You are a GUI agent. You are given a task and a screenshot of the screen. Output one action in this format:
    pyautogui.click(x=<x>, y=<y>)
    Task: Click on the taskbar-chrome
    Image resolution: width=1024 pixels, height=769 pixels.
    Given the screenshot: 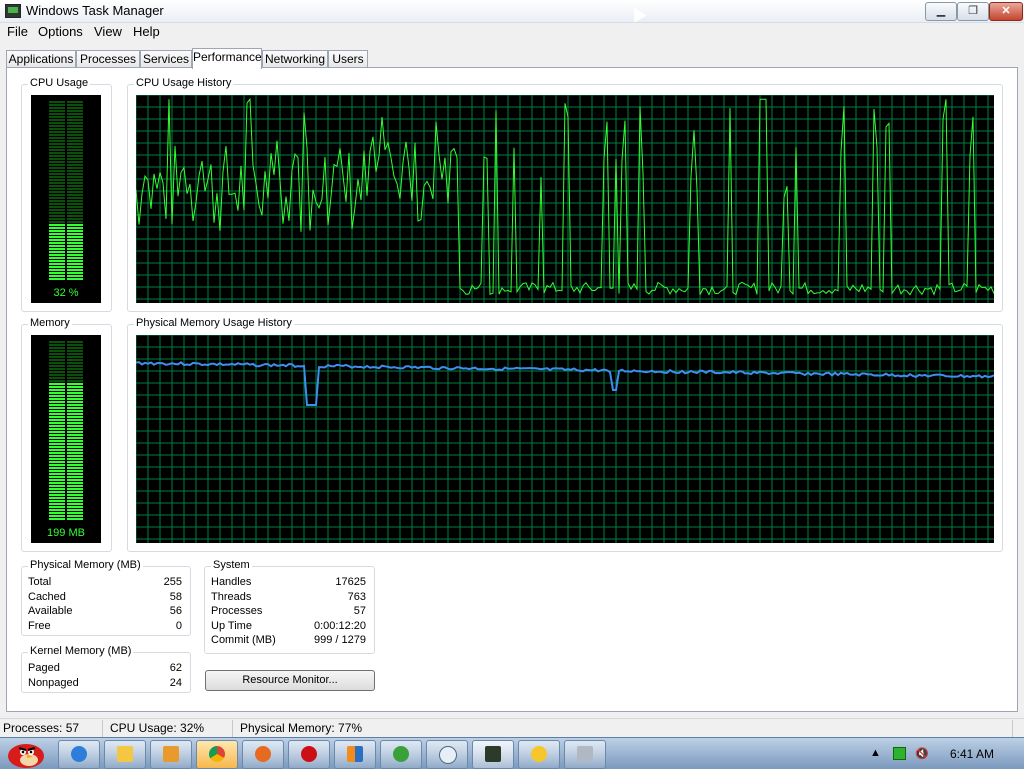 What is the action you would take?
    pyautogui.click(x=217, y=754)
    